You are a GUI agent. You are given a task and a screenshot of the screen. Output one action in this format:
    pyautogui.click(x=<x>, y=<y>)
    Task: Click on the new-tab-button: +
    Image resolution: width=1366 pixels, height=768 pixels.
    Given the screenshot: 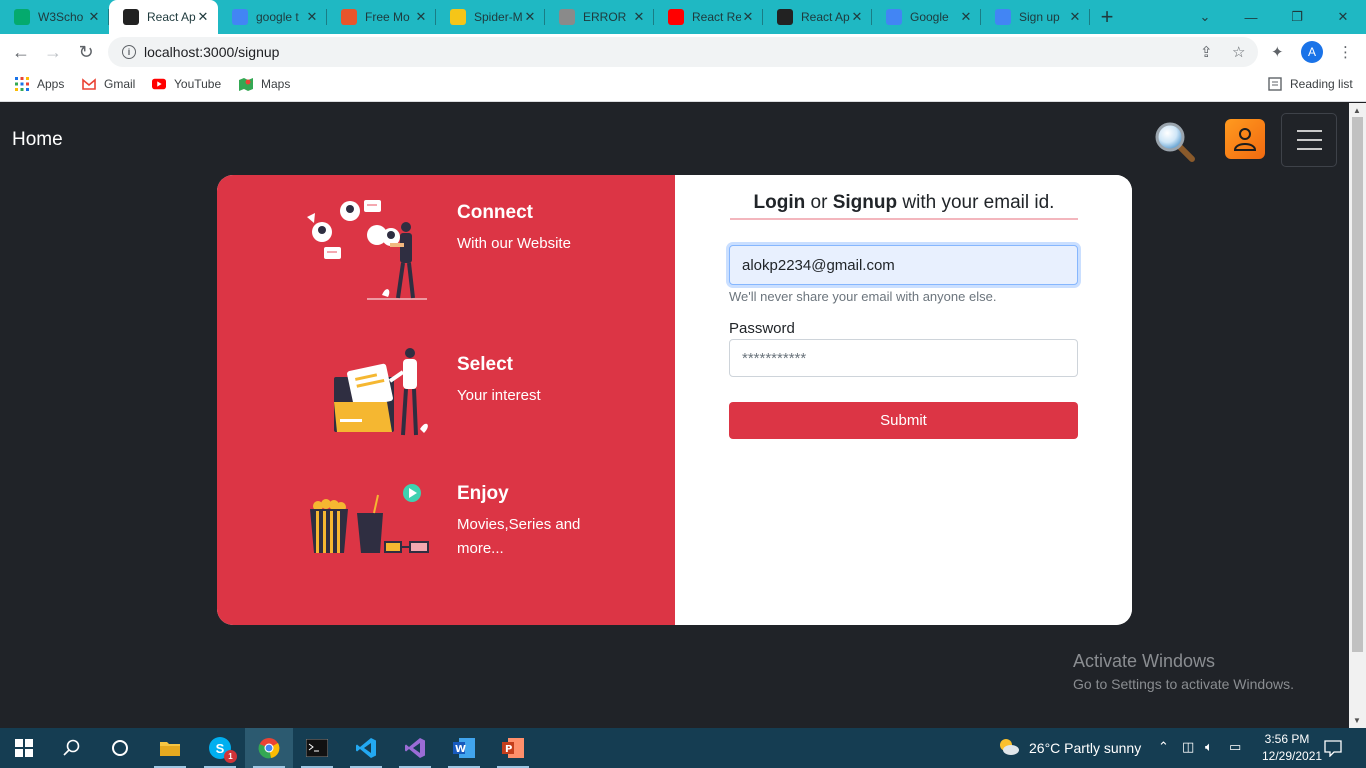 What is the action you would take?
    pyautogui.click(x=1107, y=17)
    